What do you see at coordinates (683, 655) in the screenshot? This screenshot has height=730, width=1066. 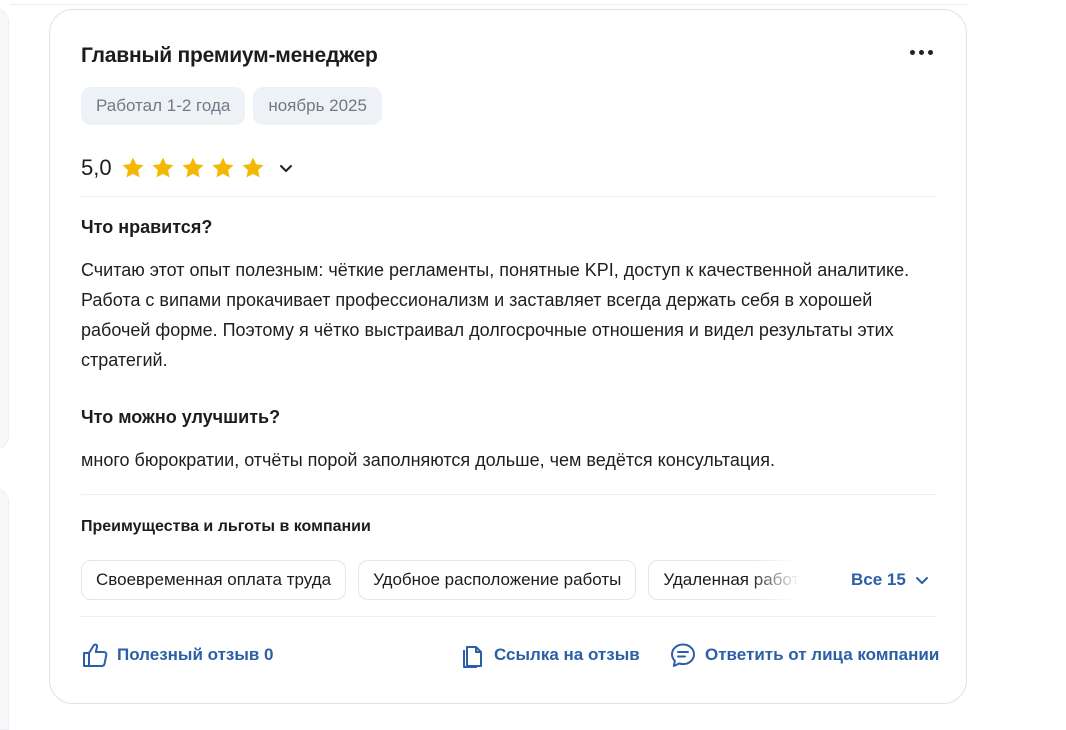 I see `chat-icon` at bounding box center [683, 655].